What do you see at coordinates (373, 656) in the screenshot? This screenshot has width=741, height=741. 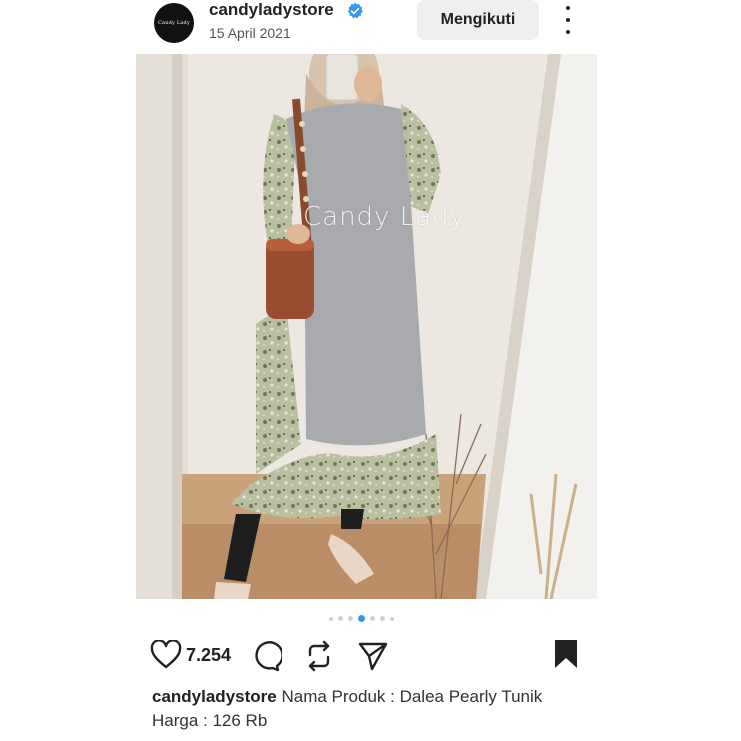 I see `send-icon` at bounding box center [373, 656].